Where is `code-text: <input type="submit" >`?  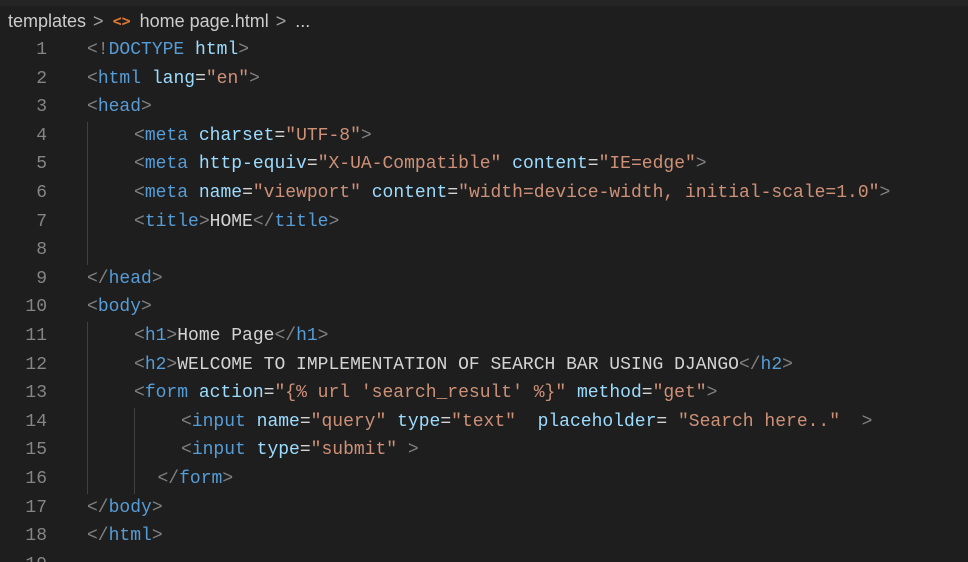
code-text: <input type="submit" > is located at coordinates (300, 450).